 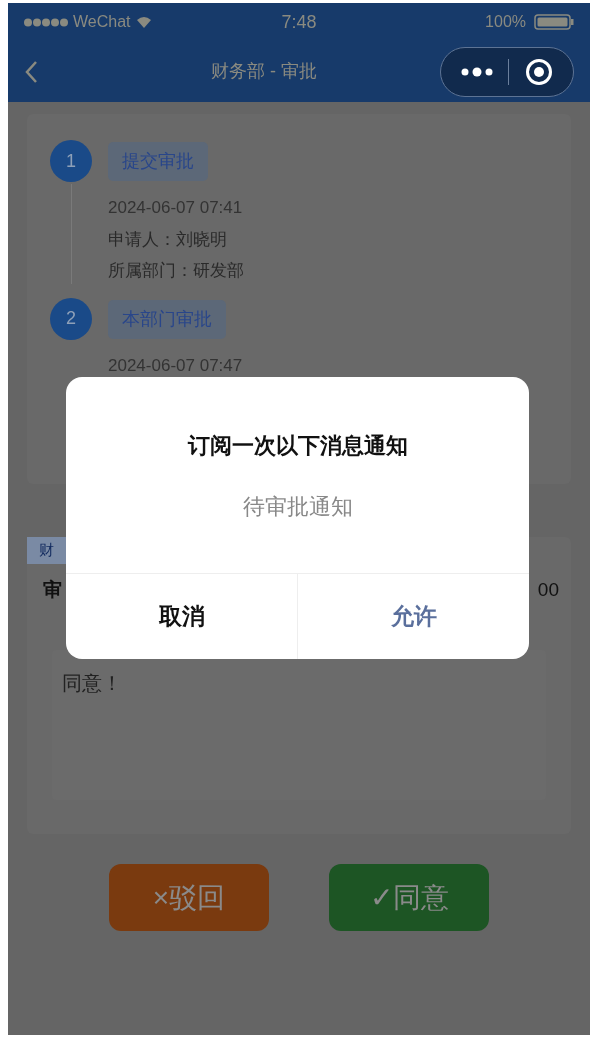 What do you see at coordinates (505, 22) in the screenshot?
I see `battery-text: 100%` at bounding box center [505, 22].